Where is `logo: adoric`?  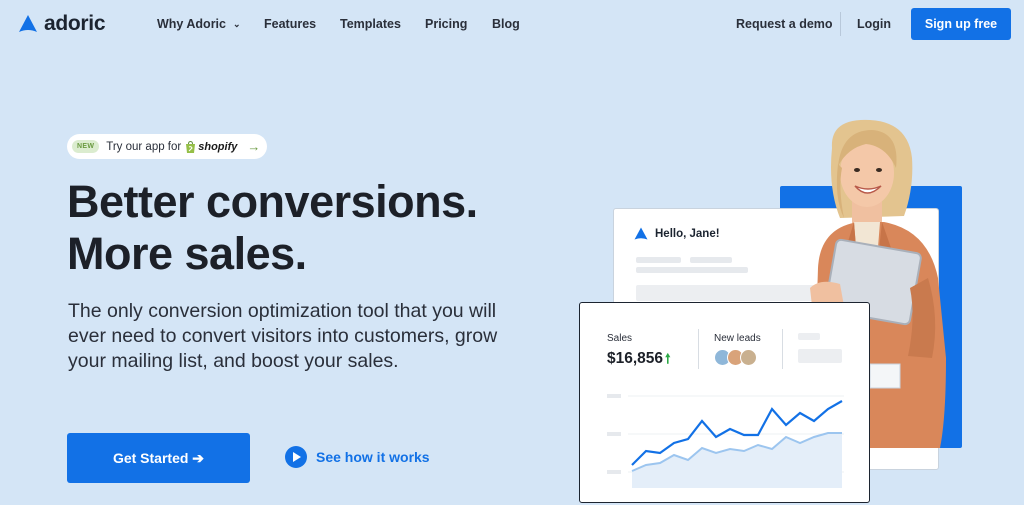
logo: adoric is located at coordinates (62, 24).